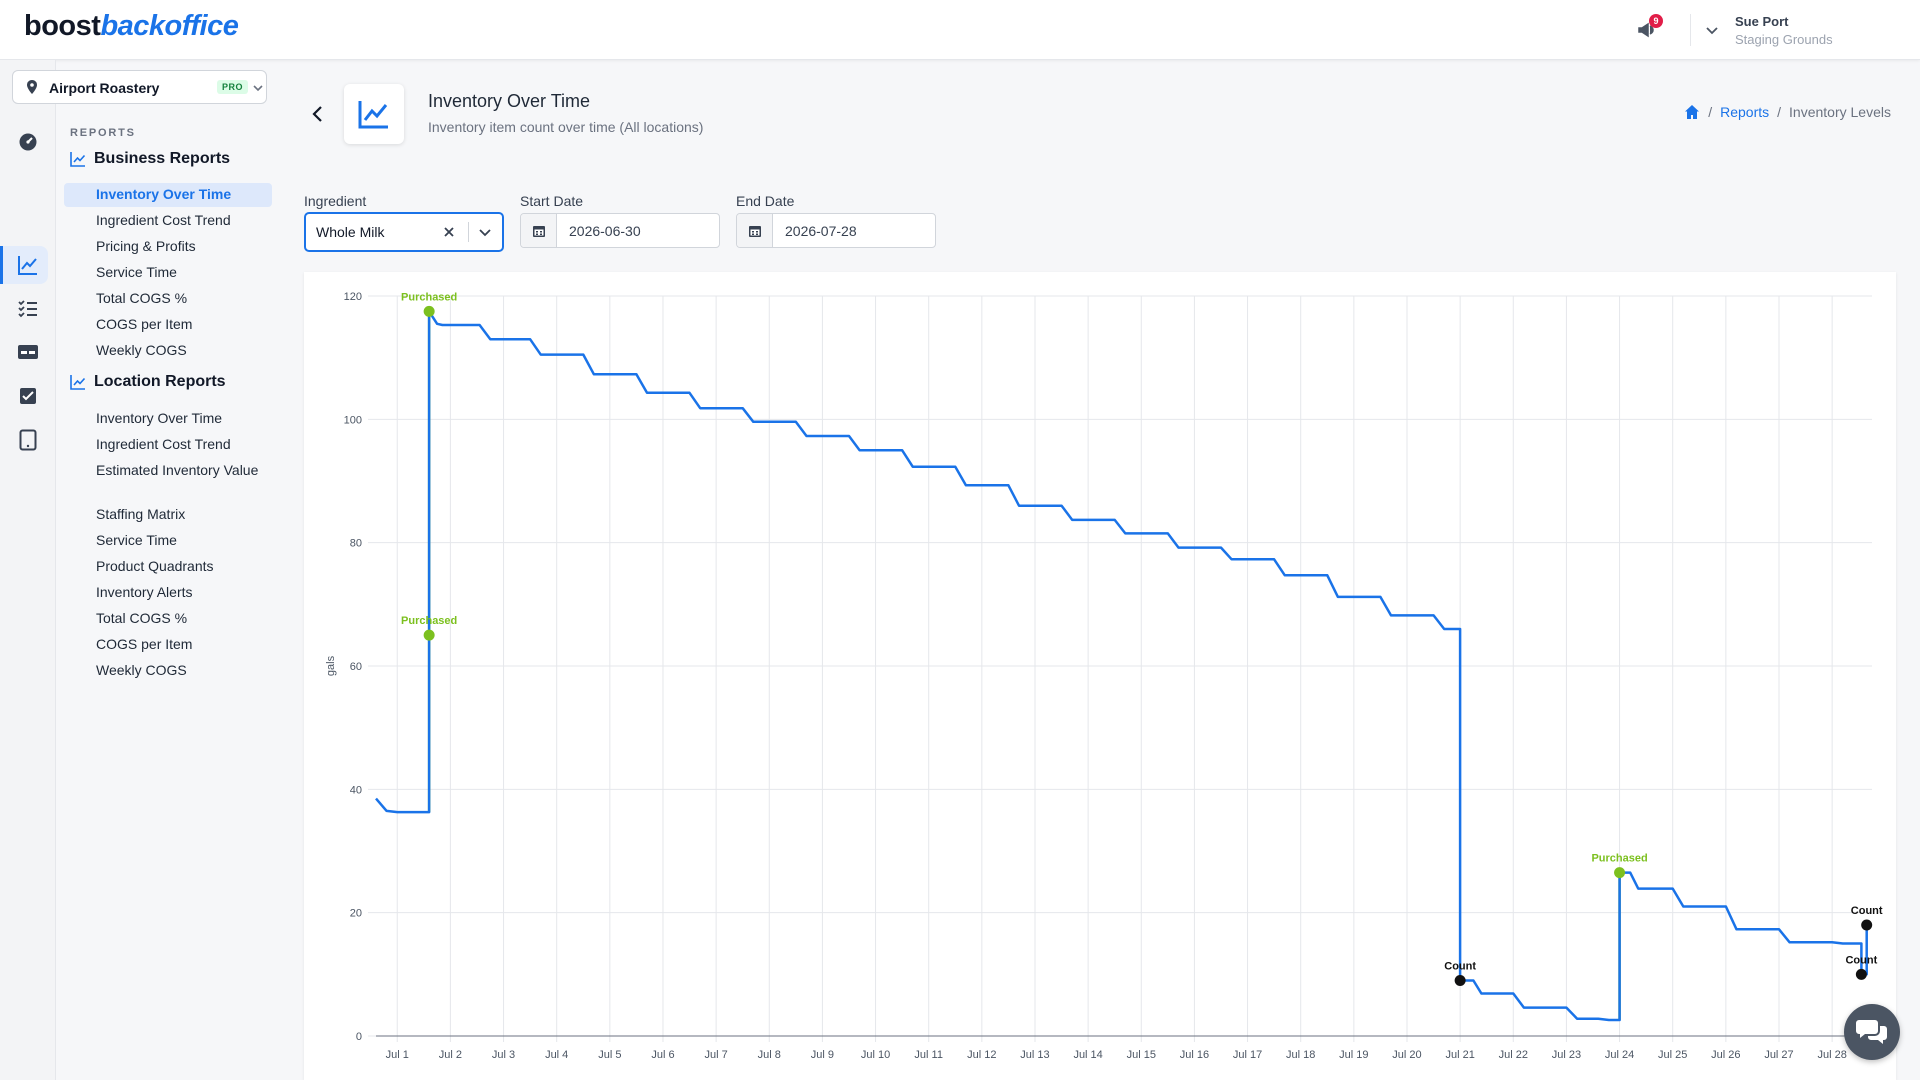 This screenshot has width=1920, height=1080. I want to click on user-name: Sue Port, so click(1761, 21).